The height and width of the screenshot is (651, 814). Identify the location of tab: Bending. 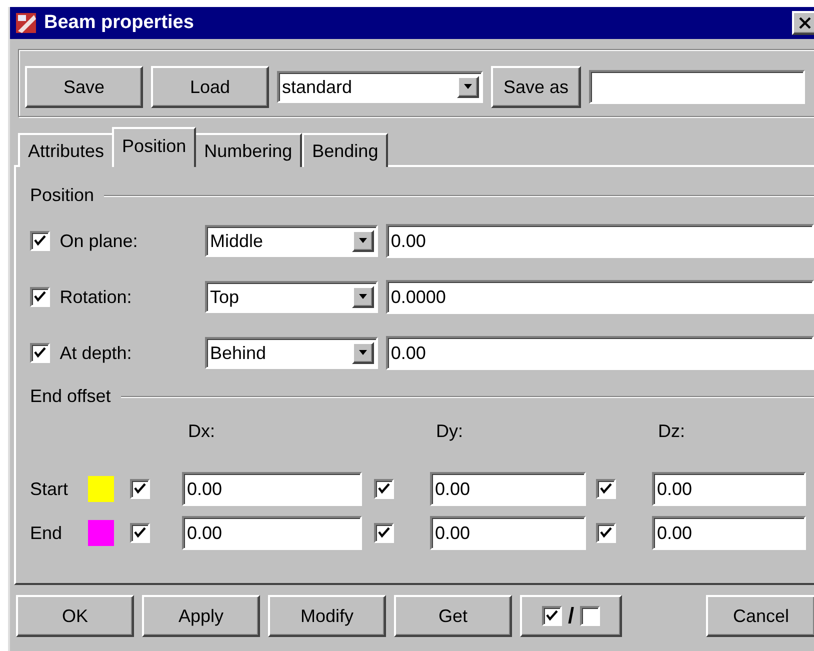
(345, 150).